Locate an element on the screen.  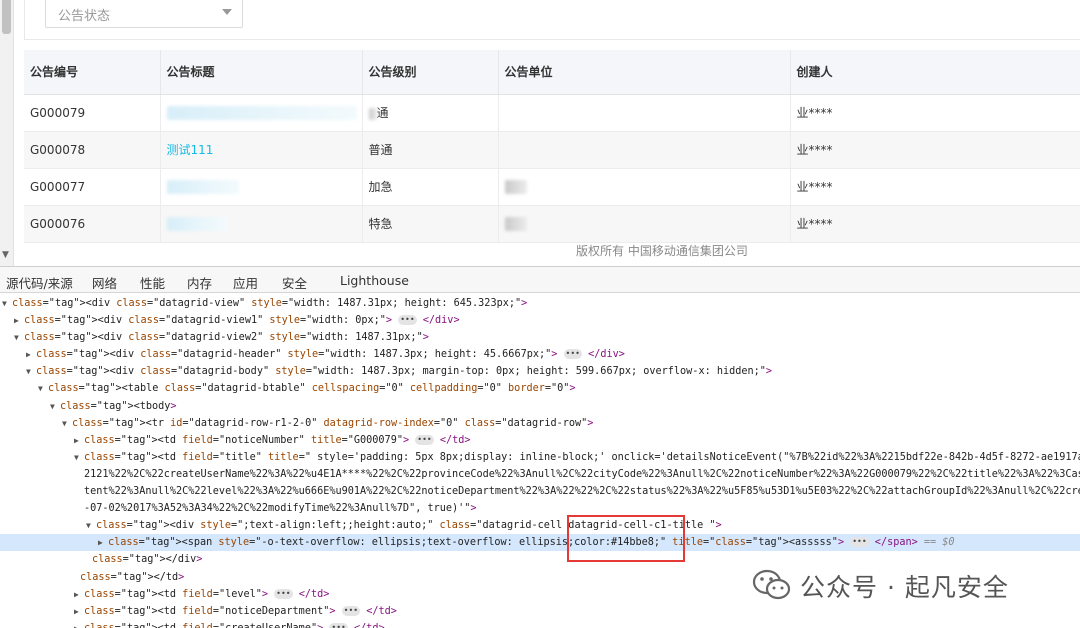
column-header-level: 公告级别 is located at coordinates (430, 72).